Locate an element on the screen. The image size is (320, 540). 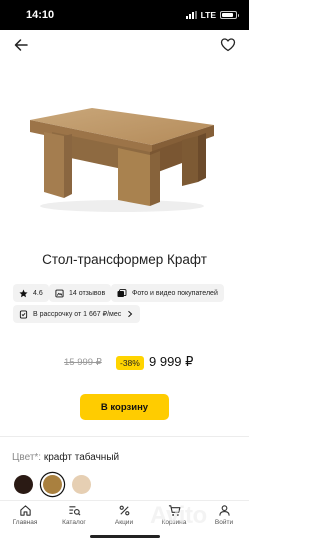
tab-catalog: Каталог is located at coordinates (74, 520).